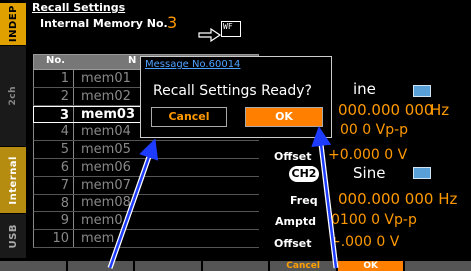 The height and width of the screenshot is (271, 471). Describe the element at coordinates (104, 23) in the screenshot. I see `memory-number-label: Internal Memory No.` at that location.